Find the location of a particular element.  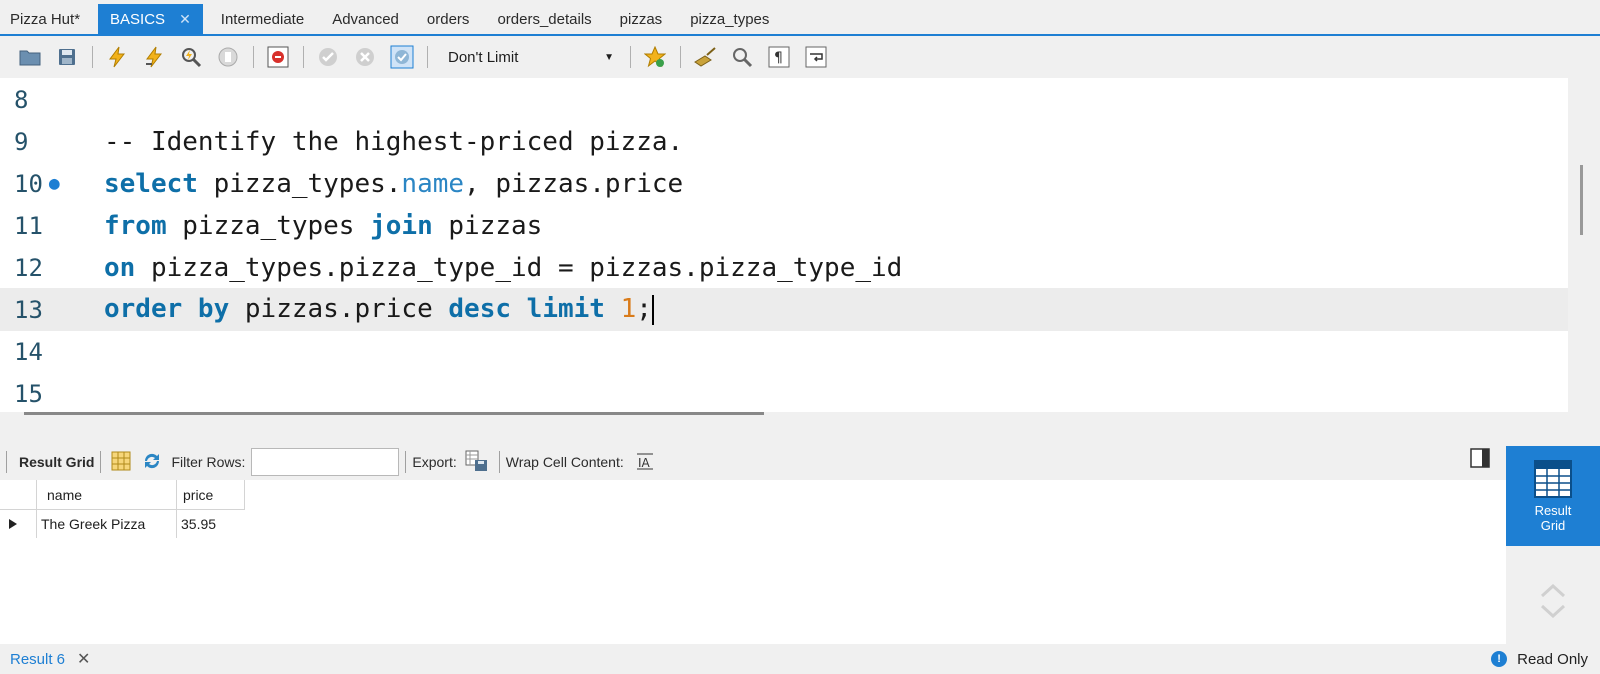

stop-icon is located at coordinates (228, 57).